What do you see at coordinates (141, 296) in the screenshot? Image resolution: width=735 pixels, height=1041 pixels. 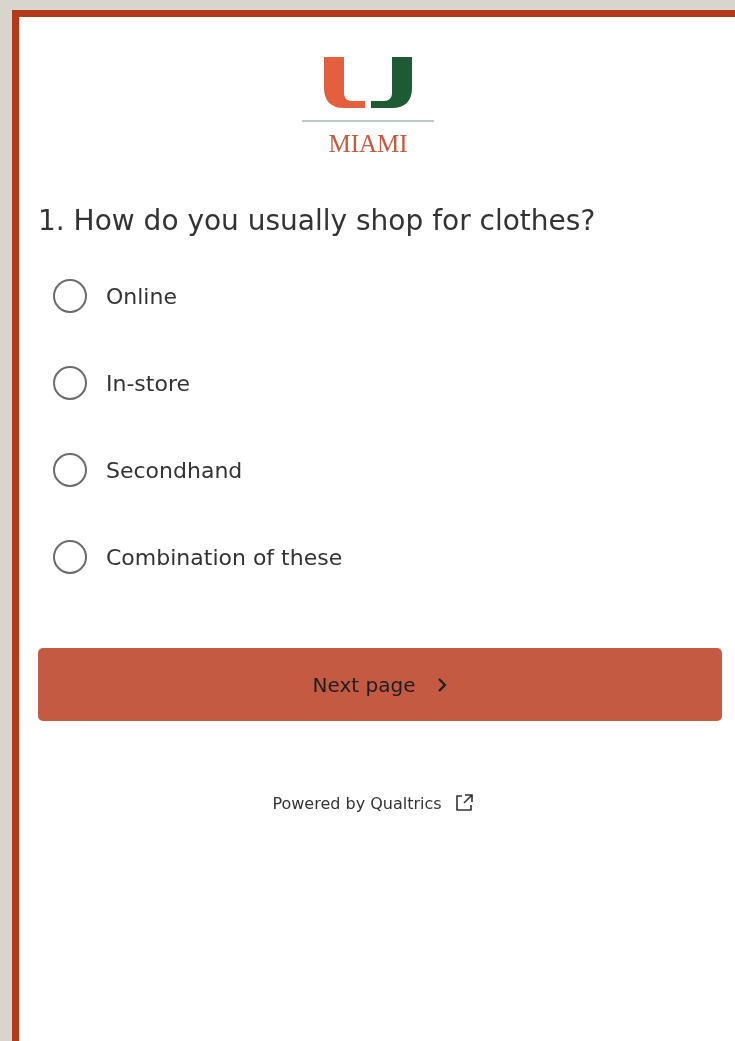 I see `option-label: Online` at bounding box center [141, 296].